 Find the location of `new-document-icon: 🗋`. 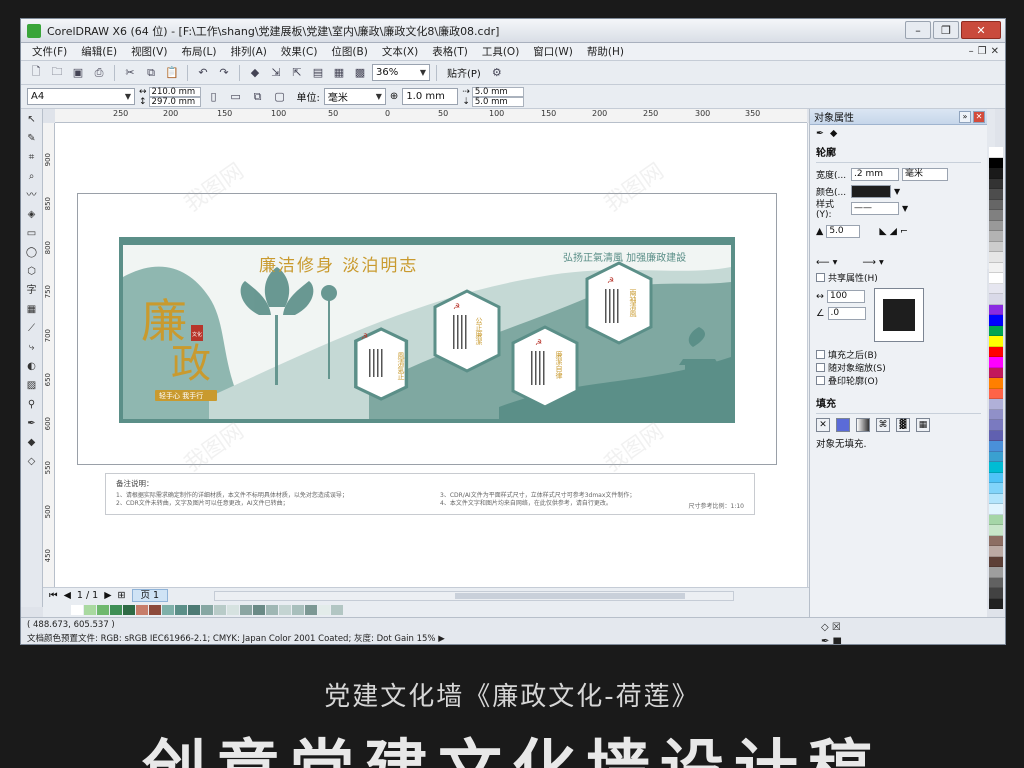

new-document-icon: 🗋 is located at coordinates (36, 73).